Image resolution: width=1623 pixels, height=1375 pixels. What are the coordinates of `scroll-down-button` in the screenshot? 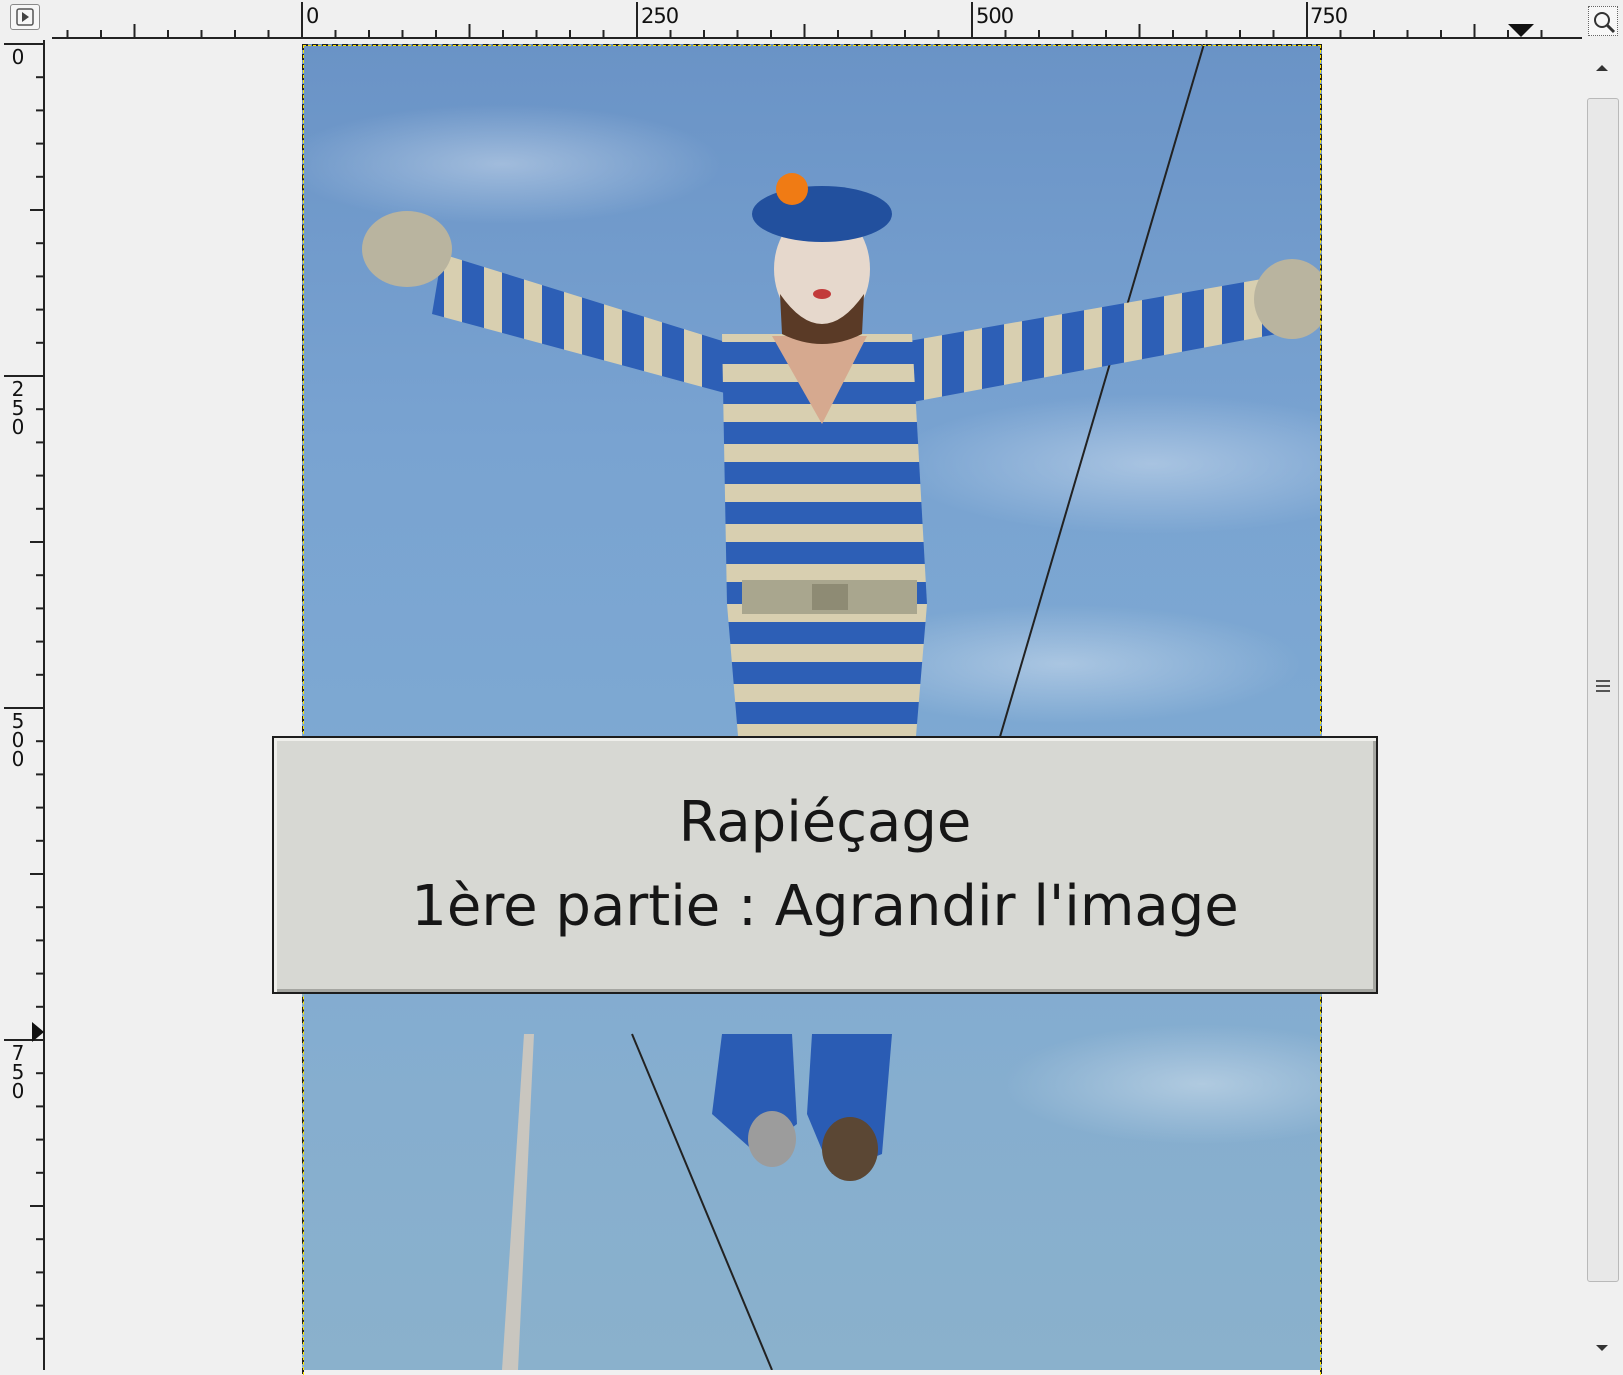 It's located at (1602, 1348).